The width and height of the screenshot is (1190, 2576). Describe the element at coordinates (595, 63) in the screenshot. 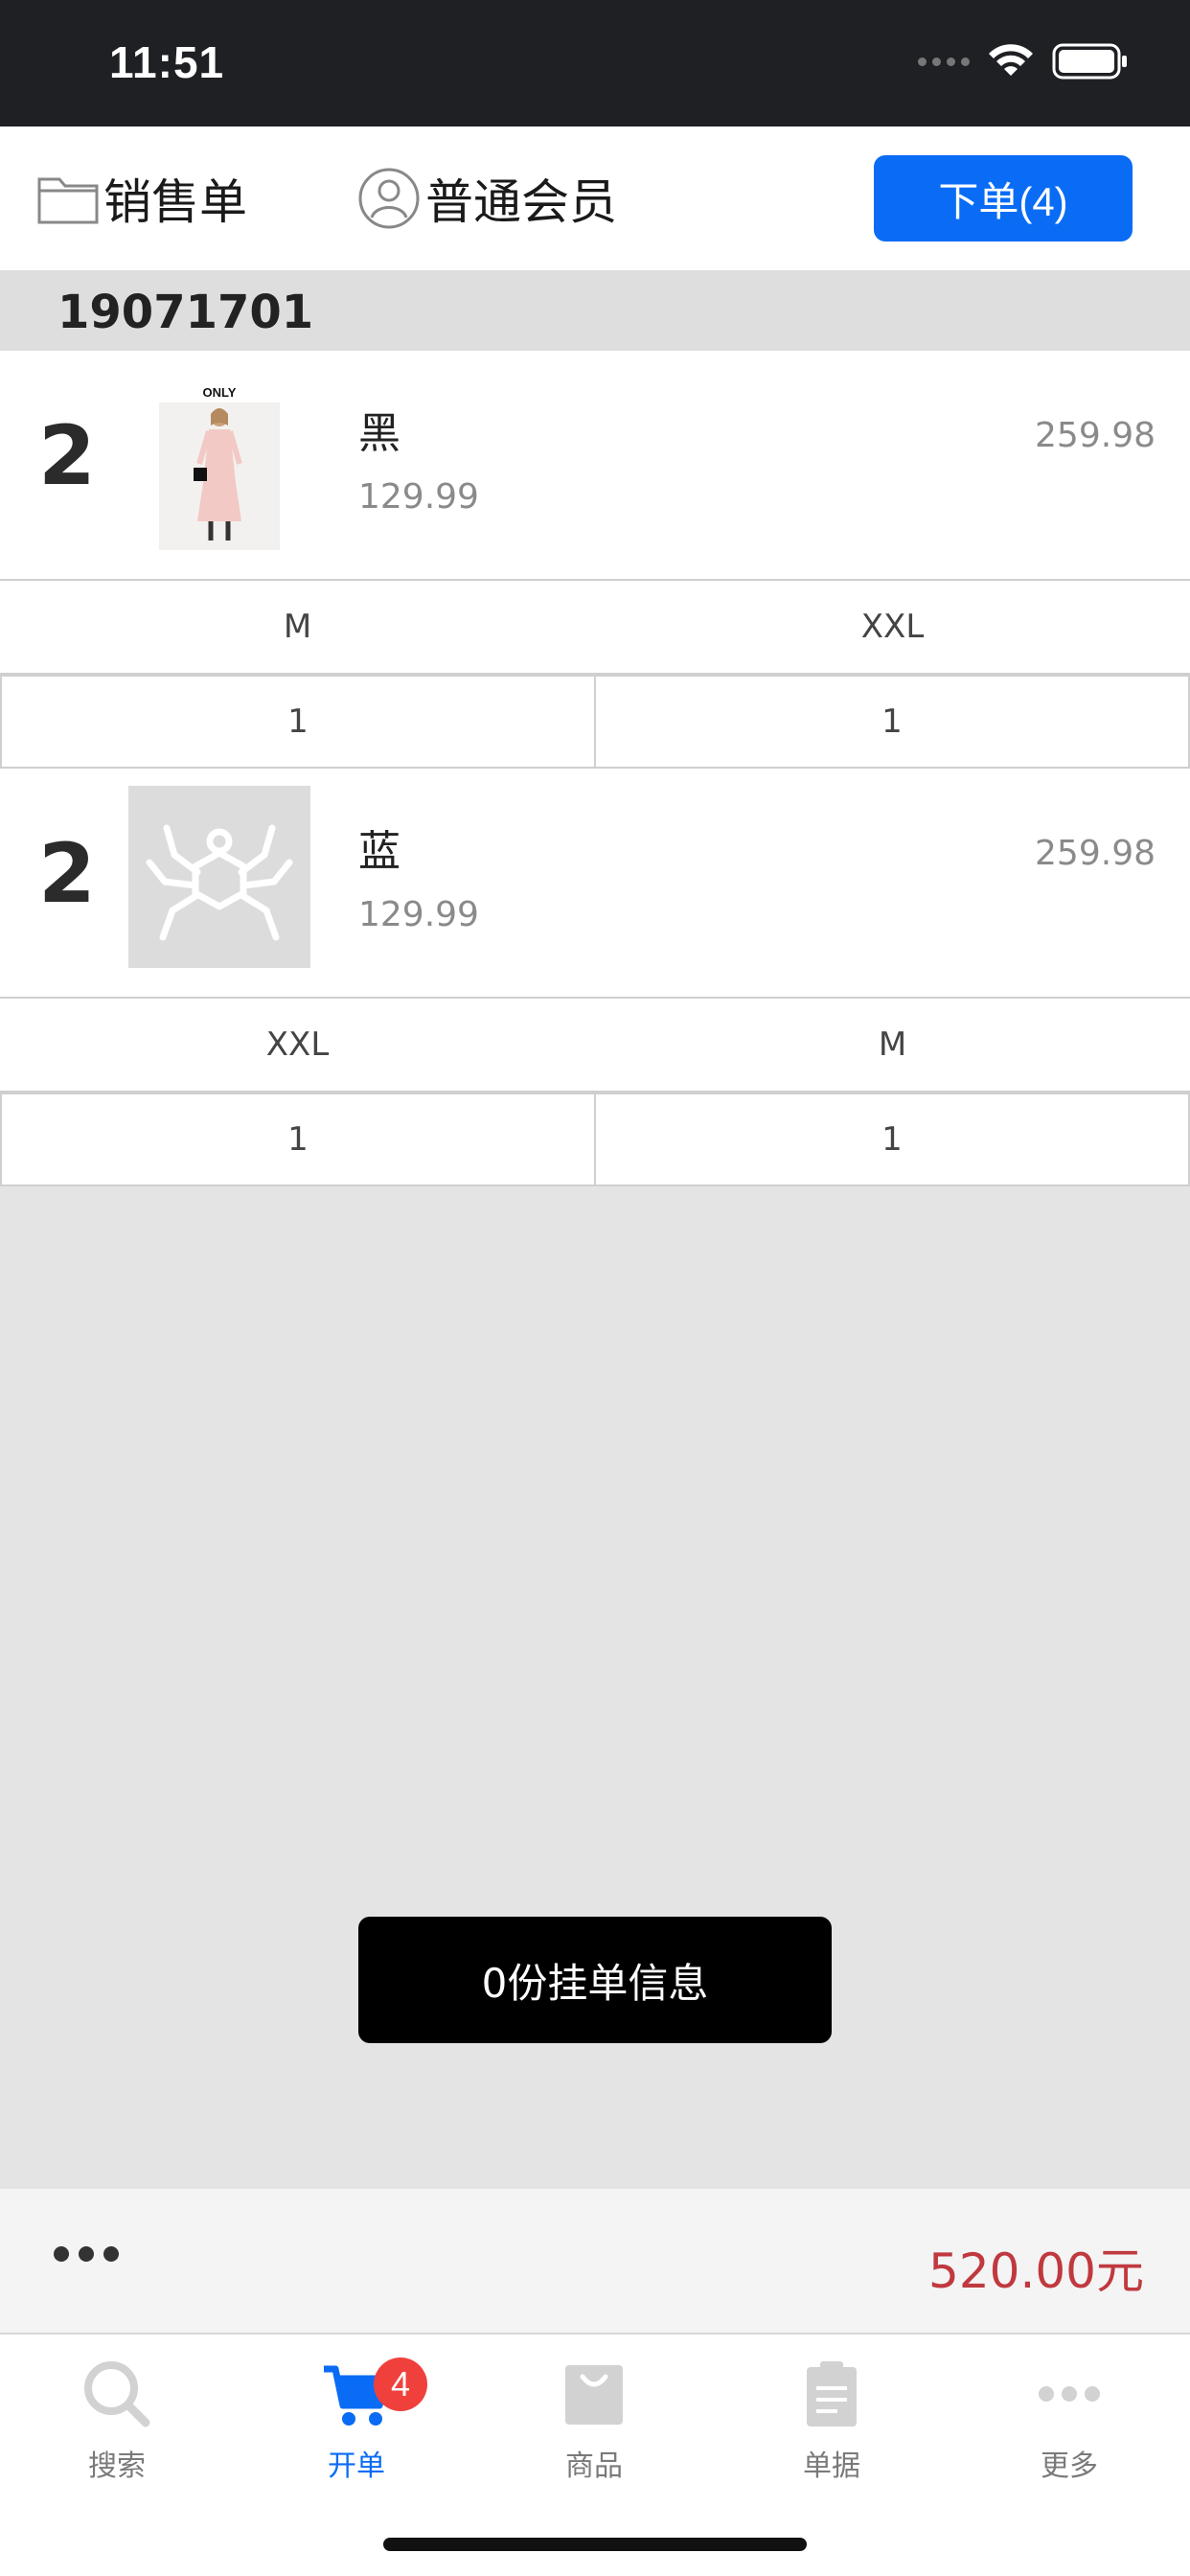

I see `status-bar: 11:51` at that location.